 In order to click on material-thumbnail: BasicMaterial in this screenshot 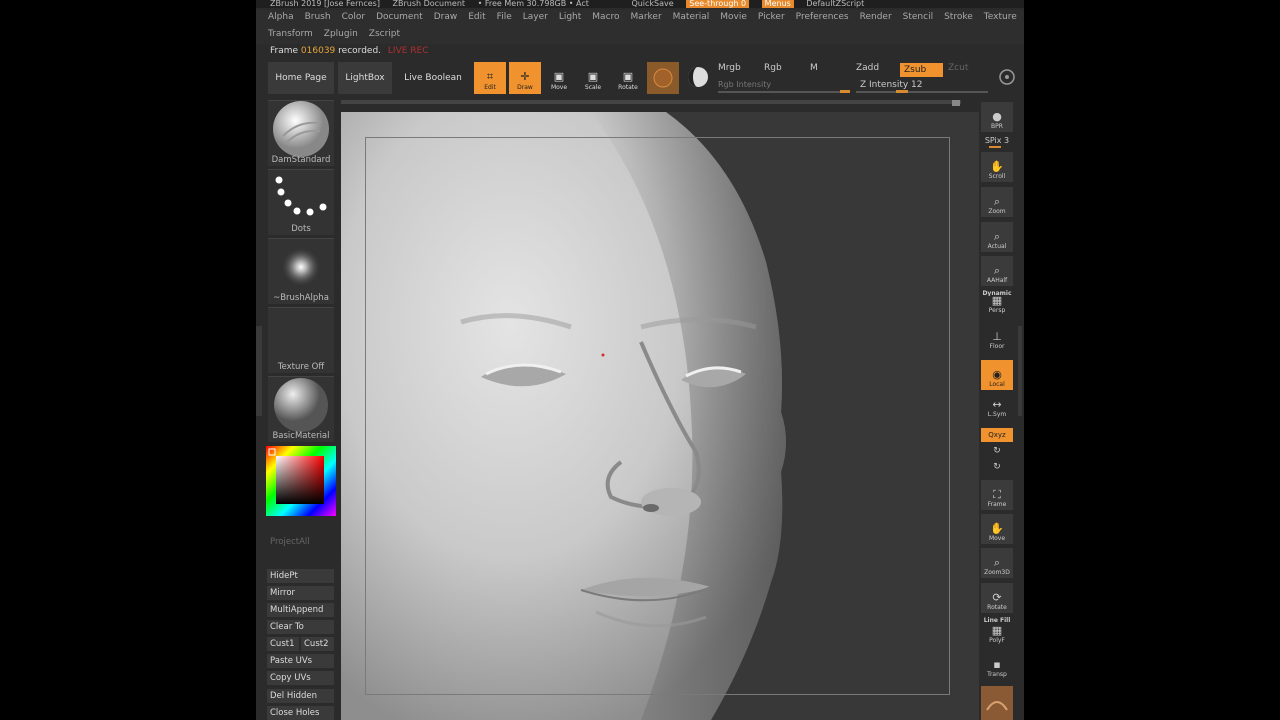, I will do `click(301, 409)`.